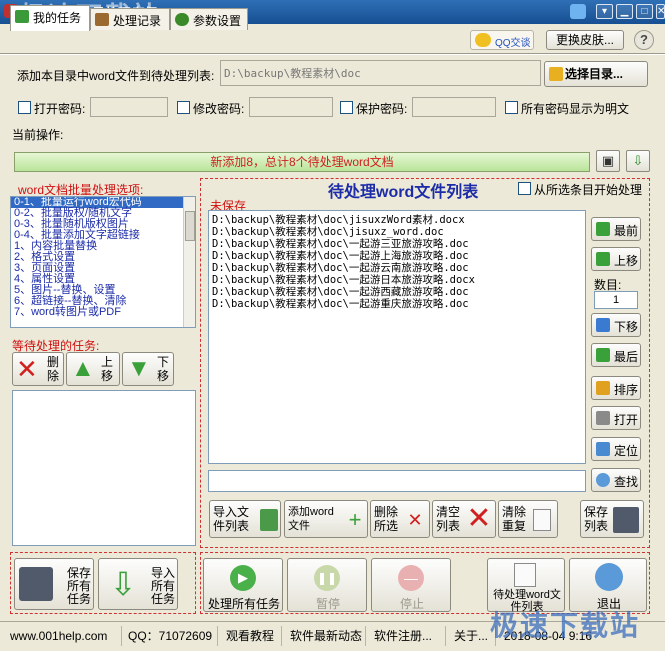  Describe the element at coordinates (129, 107) in the screenshot. I see `open-password-input` at that location.